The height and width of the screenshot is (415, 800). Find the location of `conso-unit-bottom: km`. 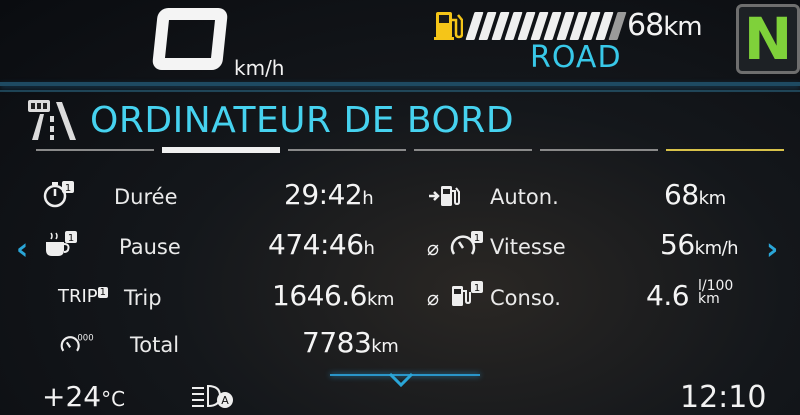

conso-unit-bottom: km is located at coordinates (709, 299).